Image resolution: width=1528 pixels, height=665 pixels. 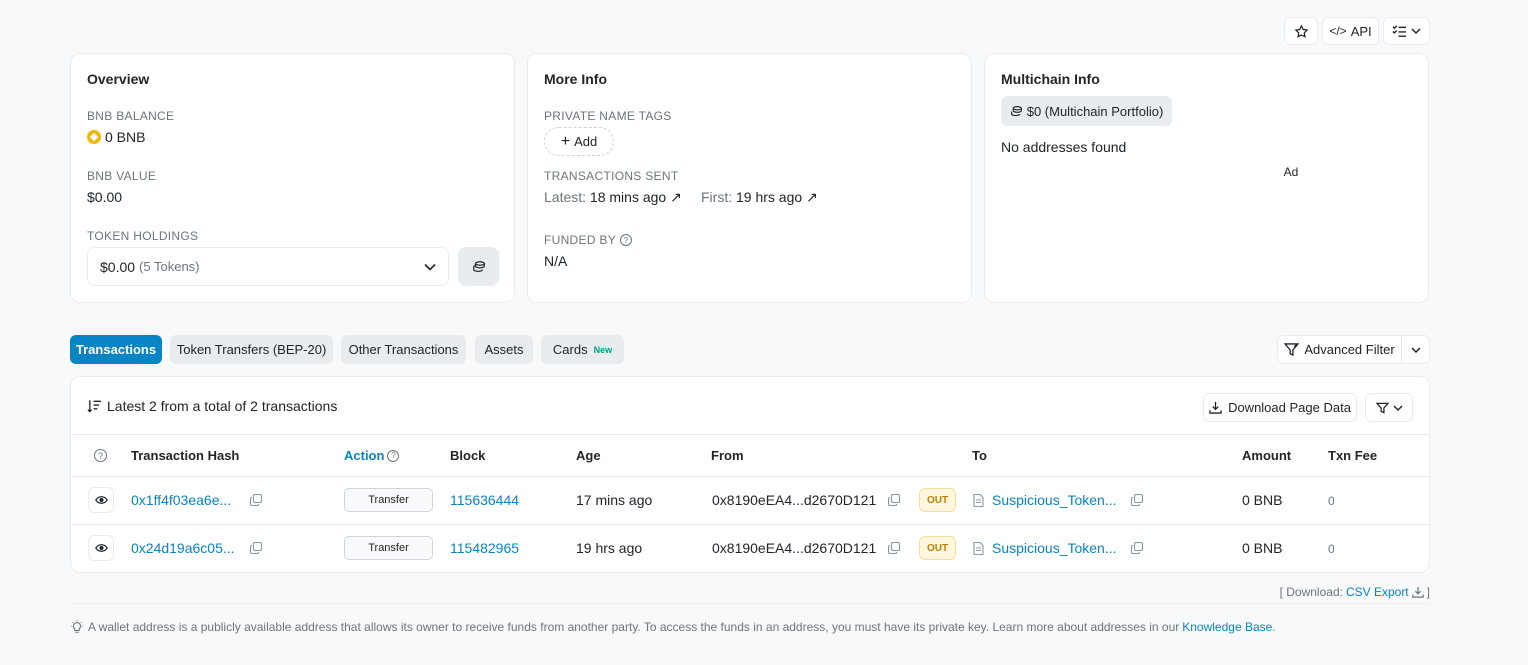 I want to click on latest-value: 18 mins ago, so click(x=628, y=197).